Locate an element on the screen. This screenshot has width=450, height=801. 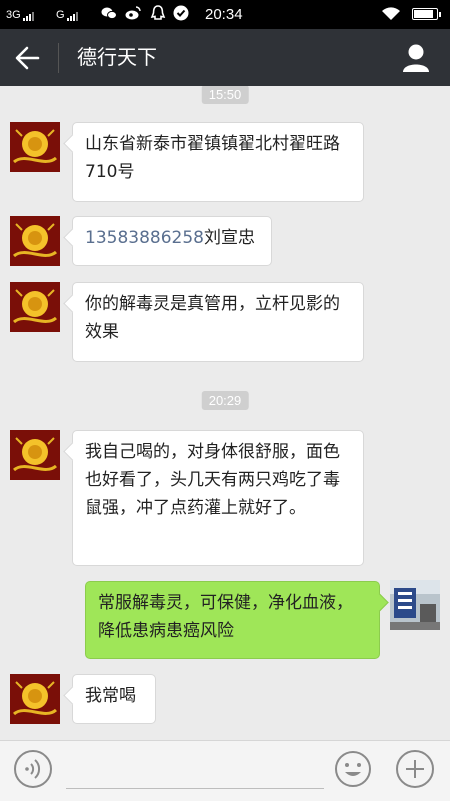
phone-number-link: 13583886258 is located at coordinates (144, 238).